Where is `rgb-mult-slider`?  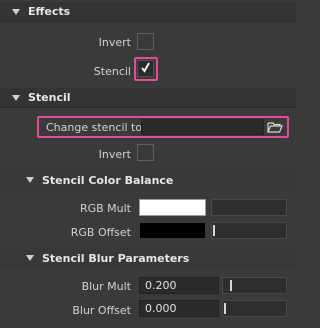
rgb-mult-slider is located at coordinates (249, 207).